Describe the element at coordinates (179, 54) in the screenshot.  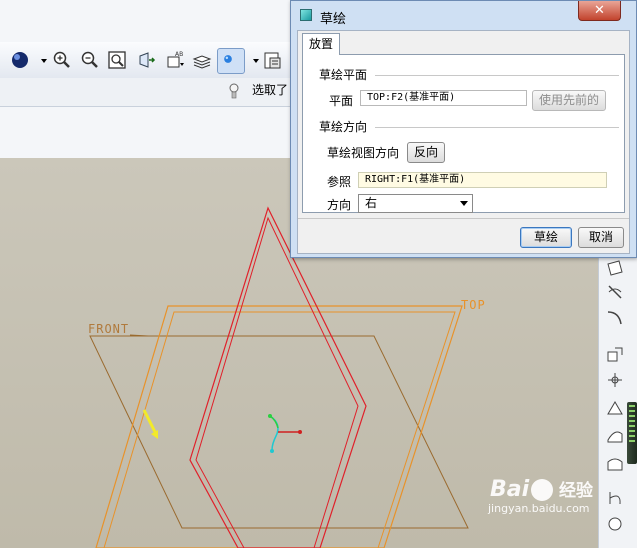
I see `svg-text: AB` at that location.